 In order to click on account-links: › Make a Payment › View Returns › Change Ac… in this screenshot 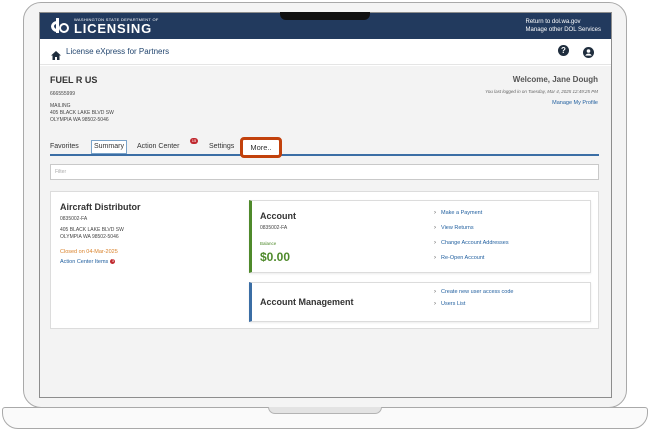, I will do `click(471, 239)`.